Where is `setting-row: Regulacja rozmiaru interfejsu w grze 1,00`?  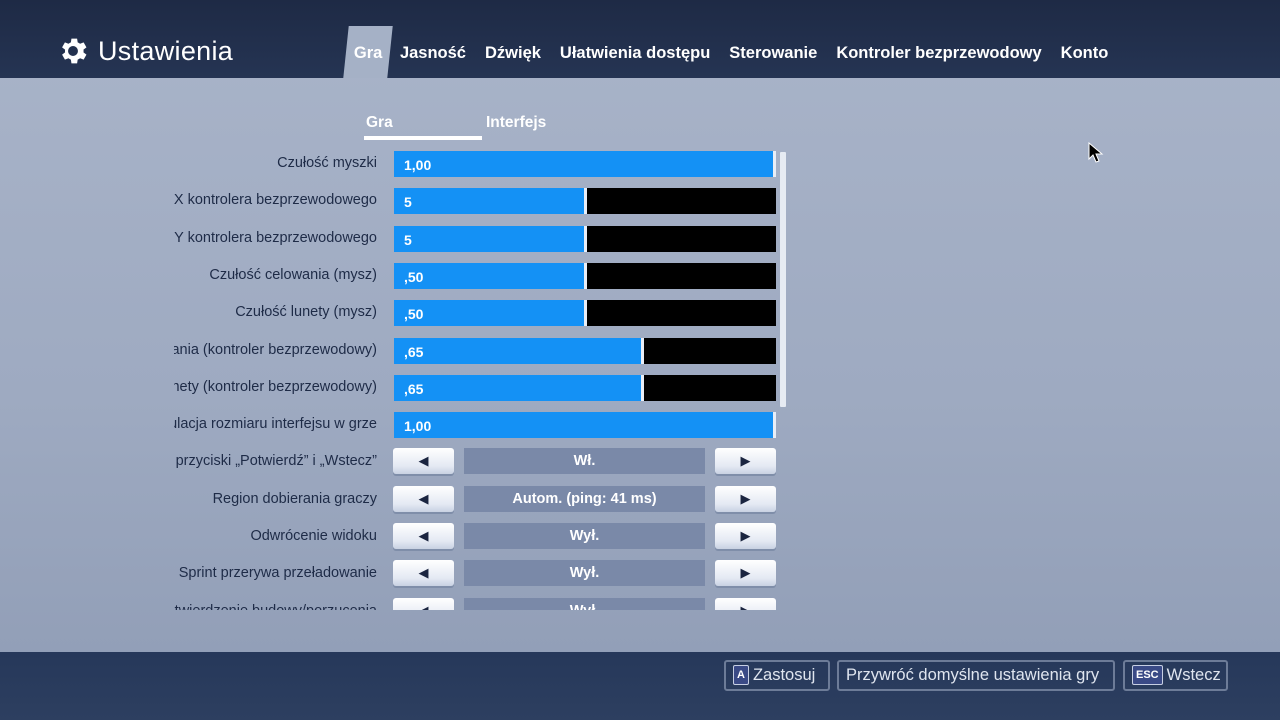
setting-row: Regulacja rozmiaru interfejsu w grze 1,00 is located at coordinates (484, 424).